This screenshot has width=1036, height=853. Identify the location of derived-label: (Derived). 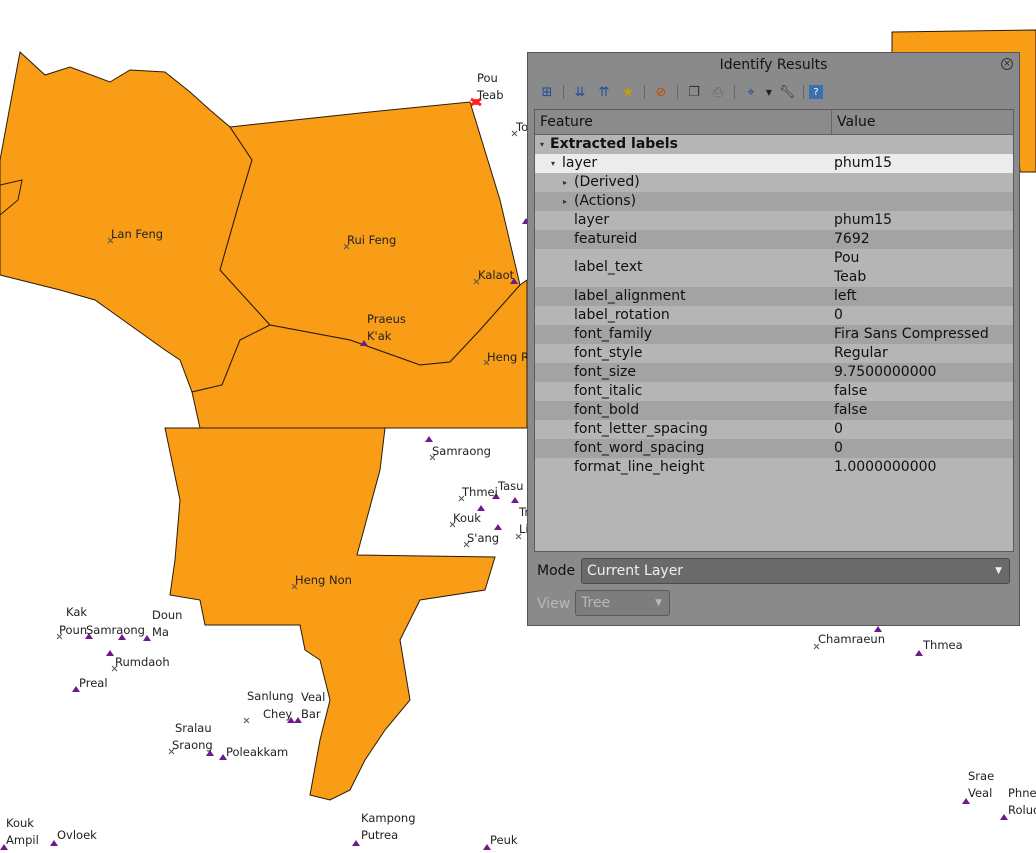
(607, 182).